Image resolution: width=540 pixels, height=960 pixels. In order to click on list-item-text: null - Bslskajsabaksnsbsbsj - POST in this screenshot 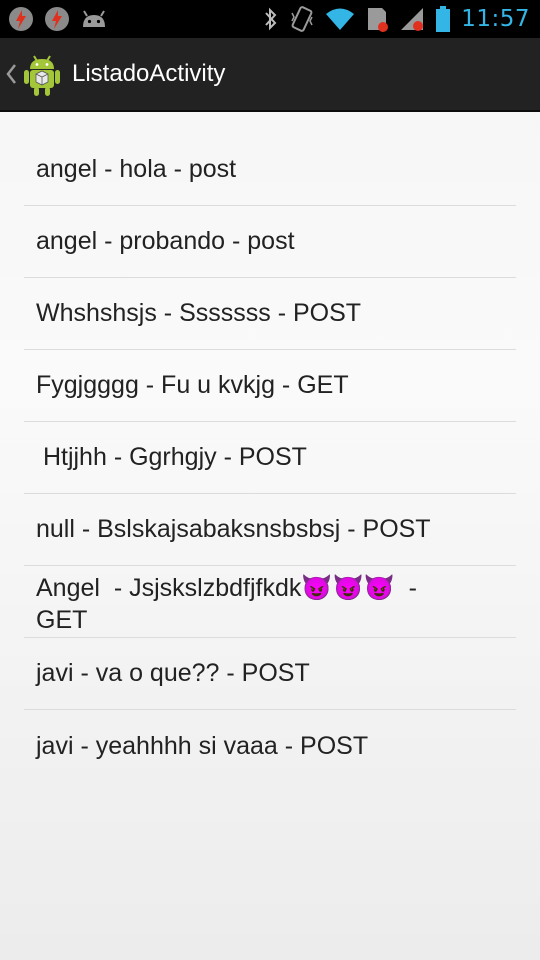, I will do `click(233, 529)`.